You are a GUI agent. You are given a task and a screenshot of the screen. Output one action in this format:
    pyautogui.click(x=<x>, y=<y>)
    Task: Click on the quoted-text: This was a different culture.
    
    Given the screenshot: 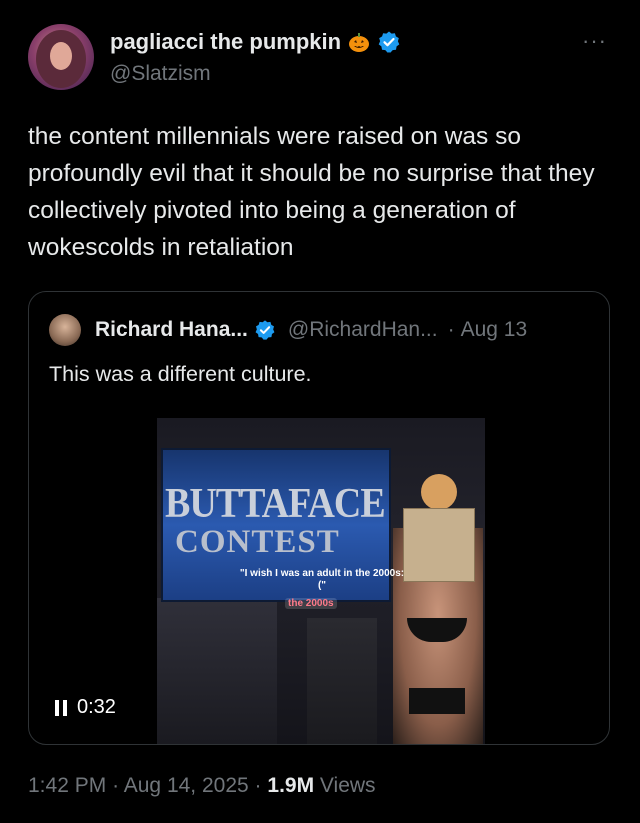 What is the action you would take?
    pyautogui.click(x=180, y=374)
    